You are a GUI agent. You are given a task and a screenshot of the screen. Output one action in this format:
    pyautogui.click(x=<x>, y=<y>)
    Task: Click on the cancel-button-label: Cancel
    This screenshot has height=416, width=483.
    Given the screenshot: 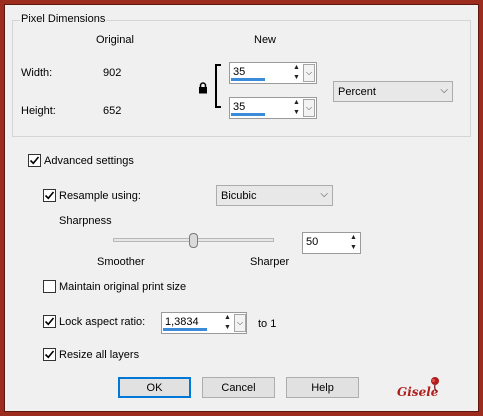 What is the action you would take?
    pyautogui.click(x=238, y=387)
    